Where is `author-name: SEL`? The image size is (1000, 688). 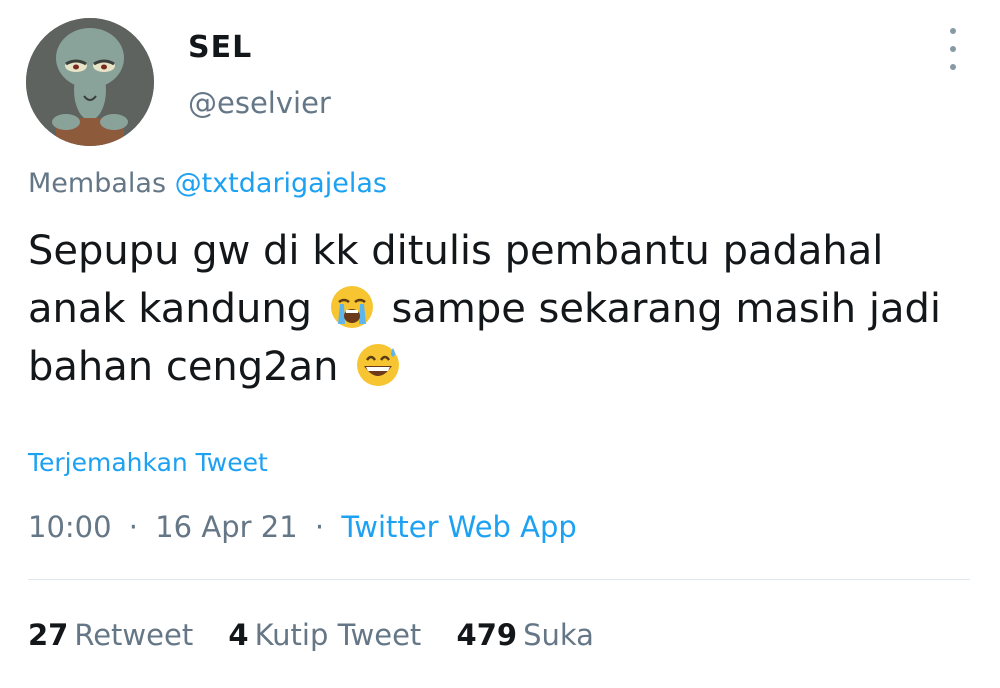
author-name: SEL is located at coordinates (220, 47).